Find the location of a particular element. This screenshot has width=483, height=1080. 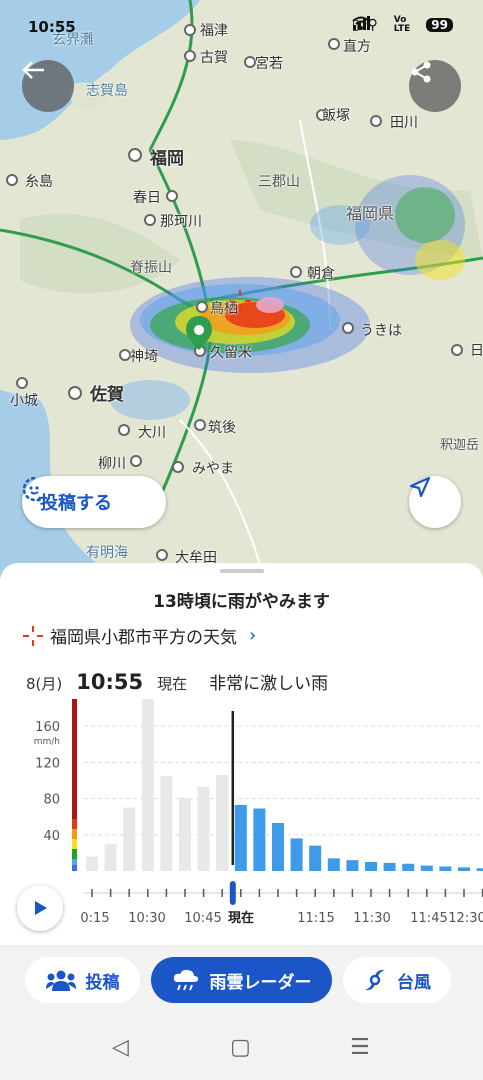

map-label-yanagawa: 柳川 is located at coordinates (112, 464).